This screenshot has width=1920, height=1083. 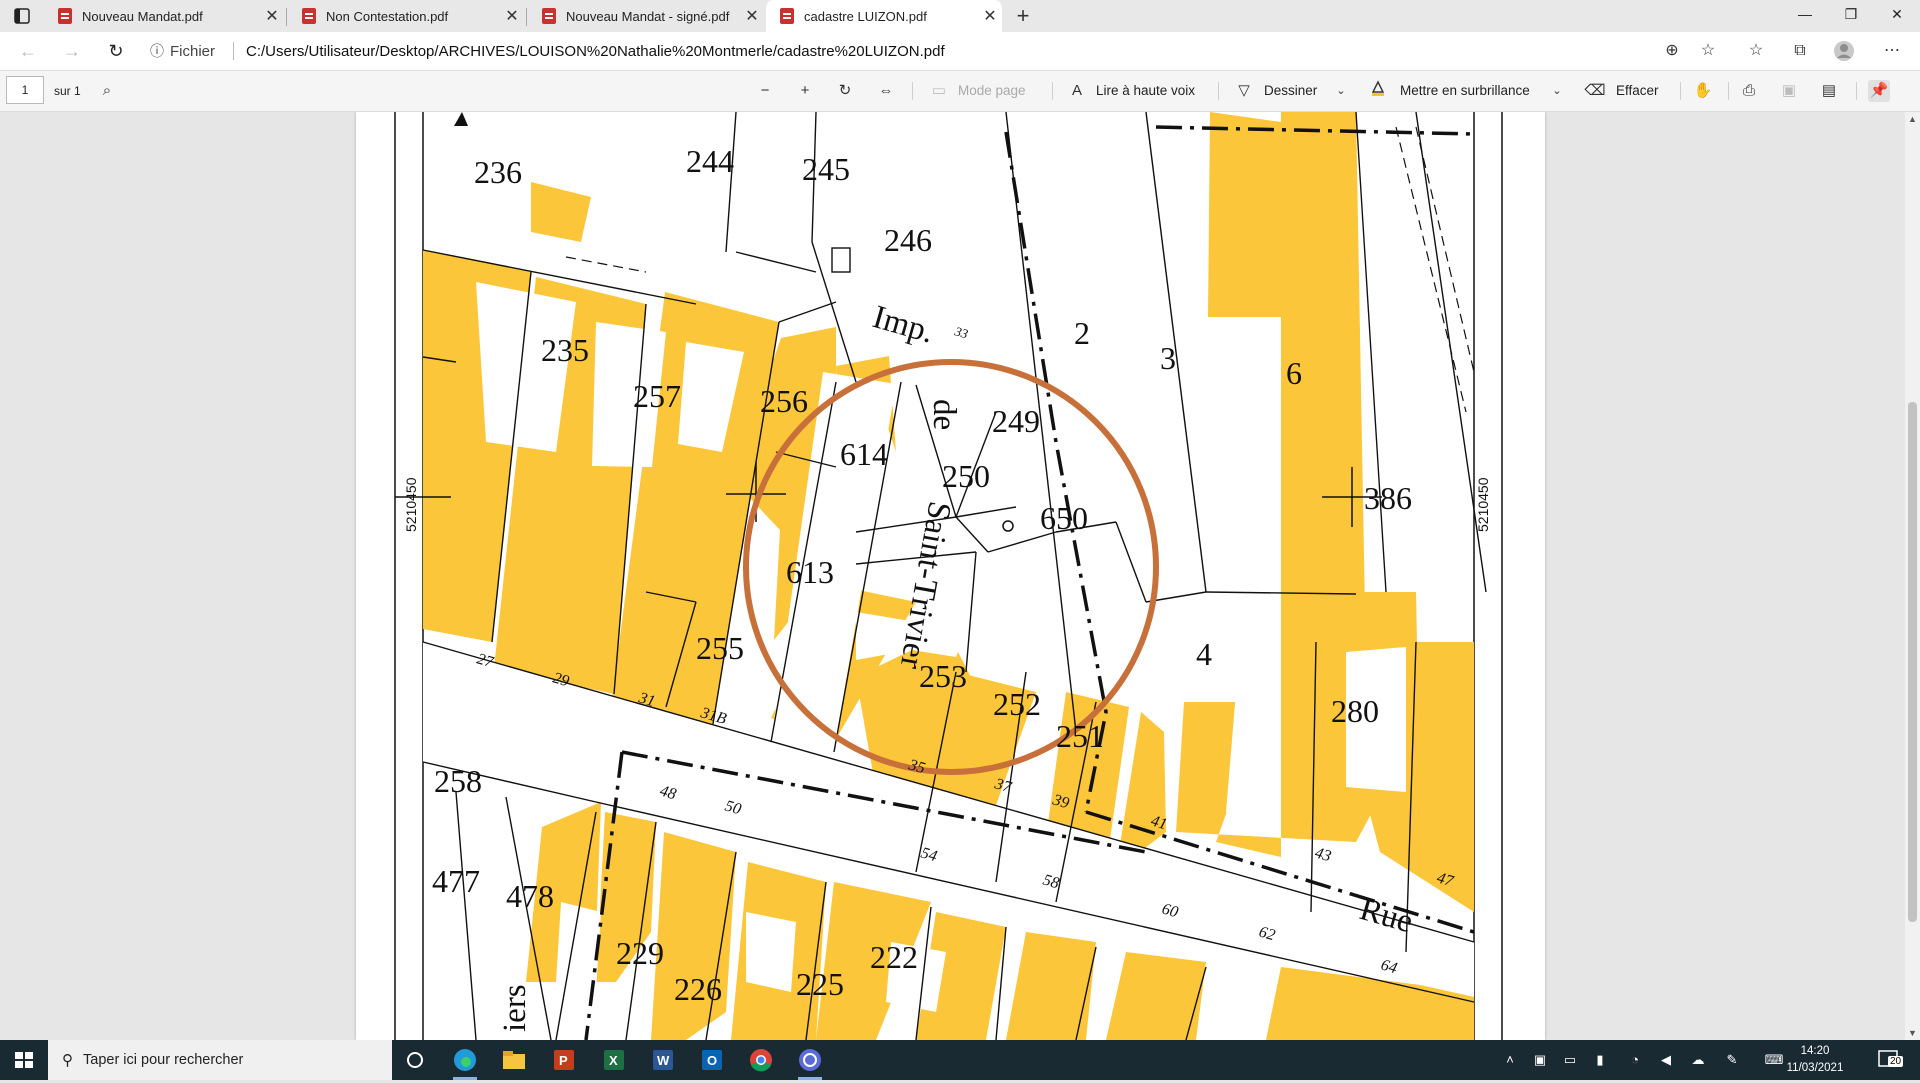 I want to click on search-icon: ⌕, so click(x=107, y=91).